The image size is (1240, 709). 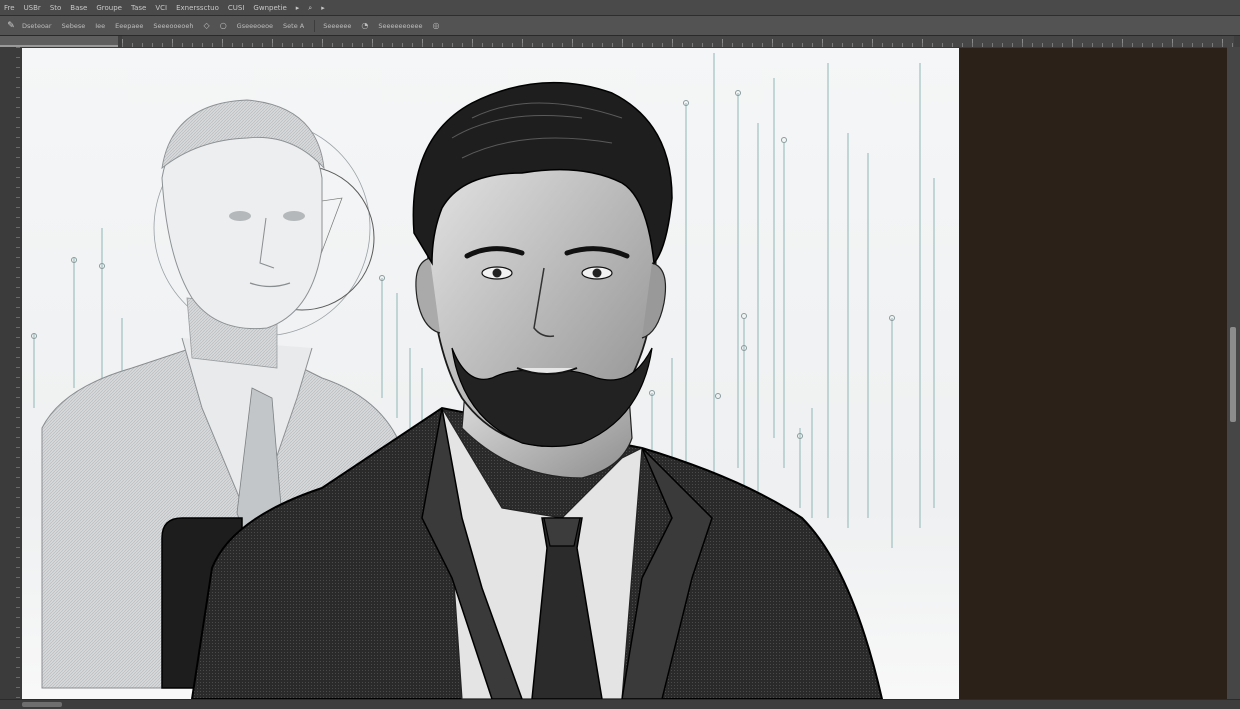 I want to click on pressure-icon: ◎, so click(x=435, y=25).